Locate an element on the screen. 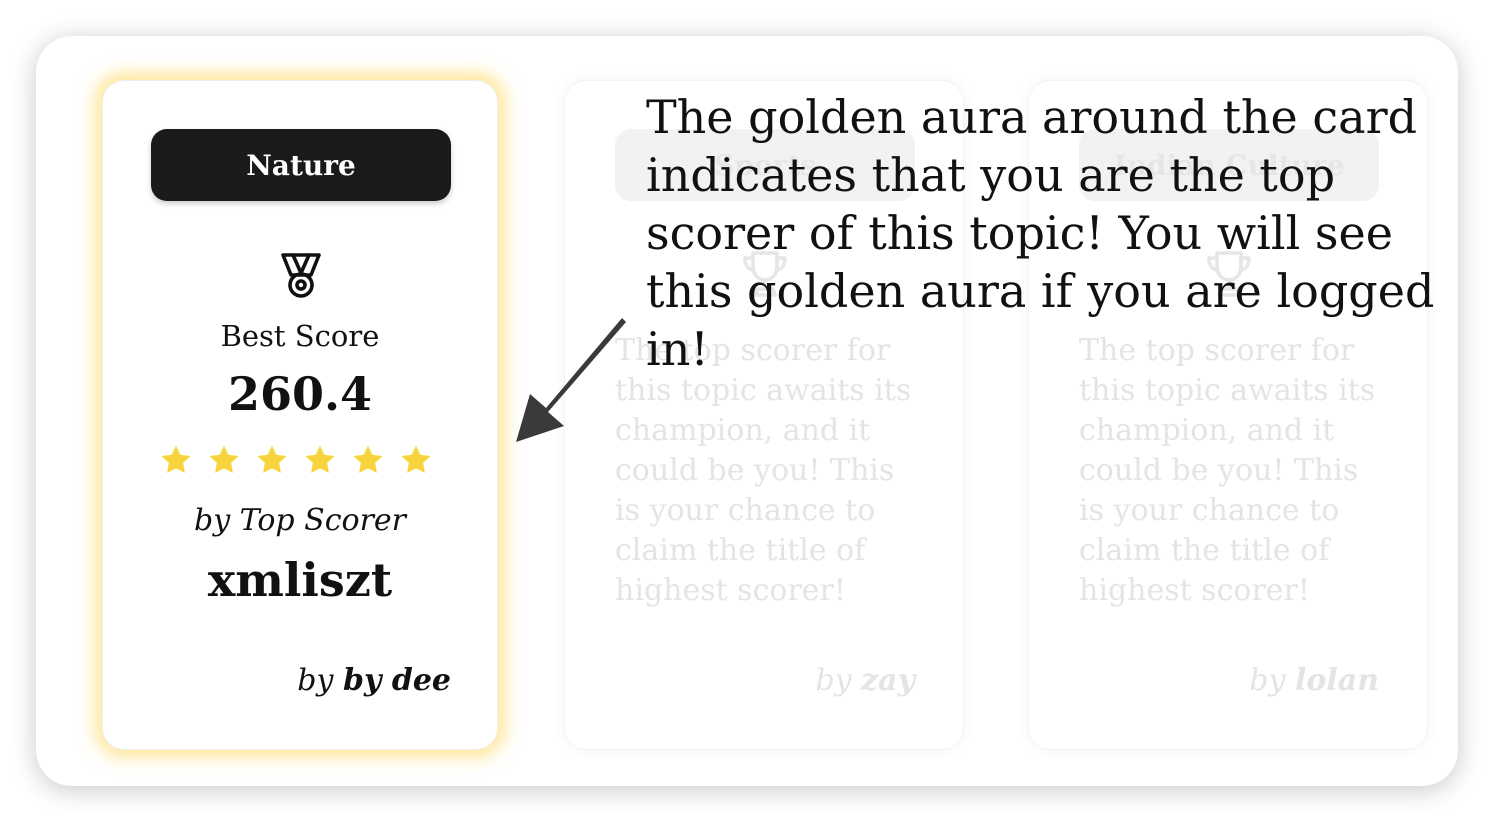 The height and width of the screenshot is (822, 1494). card-author: by zay is located at coordinates (865, 680).